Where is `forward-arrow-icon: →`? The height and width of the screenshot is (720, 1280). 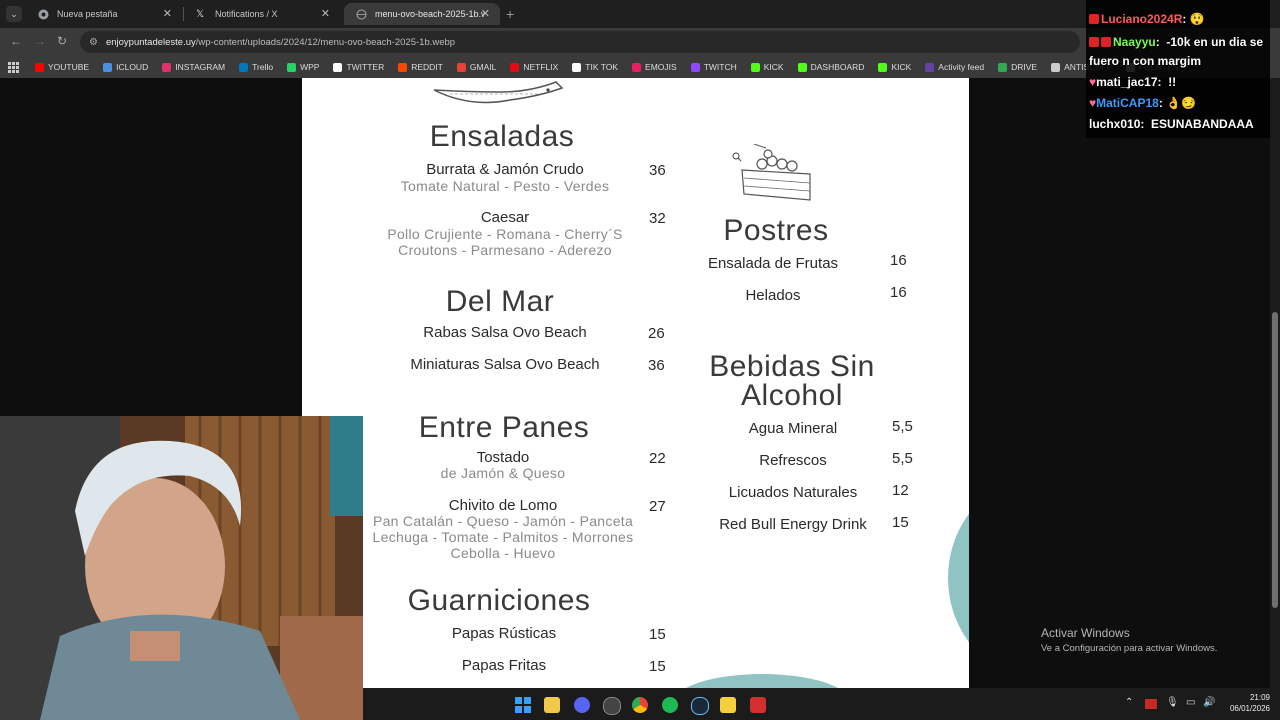
forward-arrow-icon: → is located at coordinates (40, 41).